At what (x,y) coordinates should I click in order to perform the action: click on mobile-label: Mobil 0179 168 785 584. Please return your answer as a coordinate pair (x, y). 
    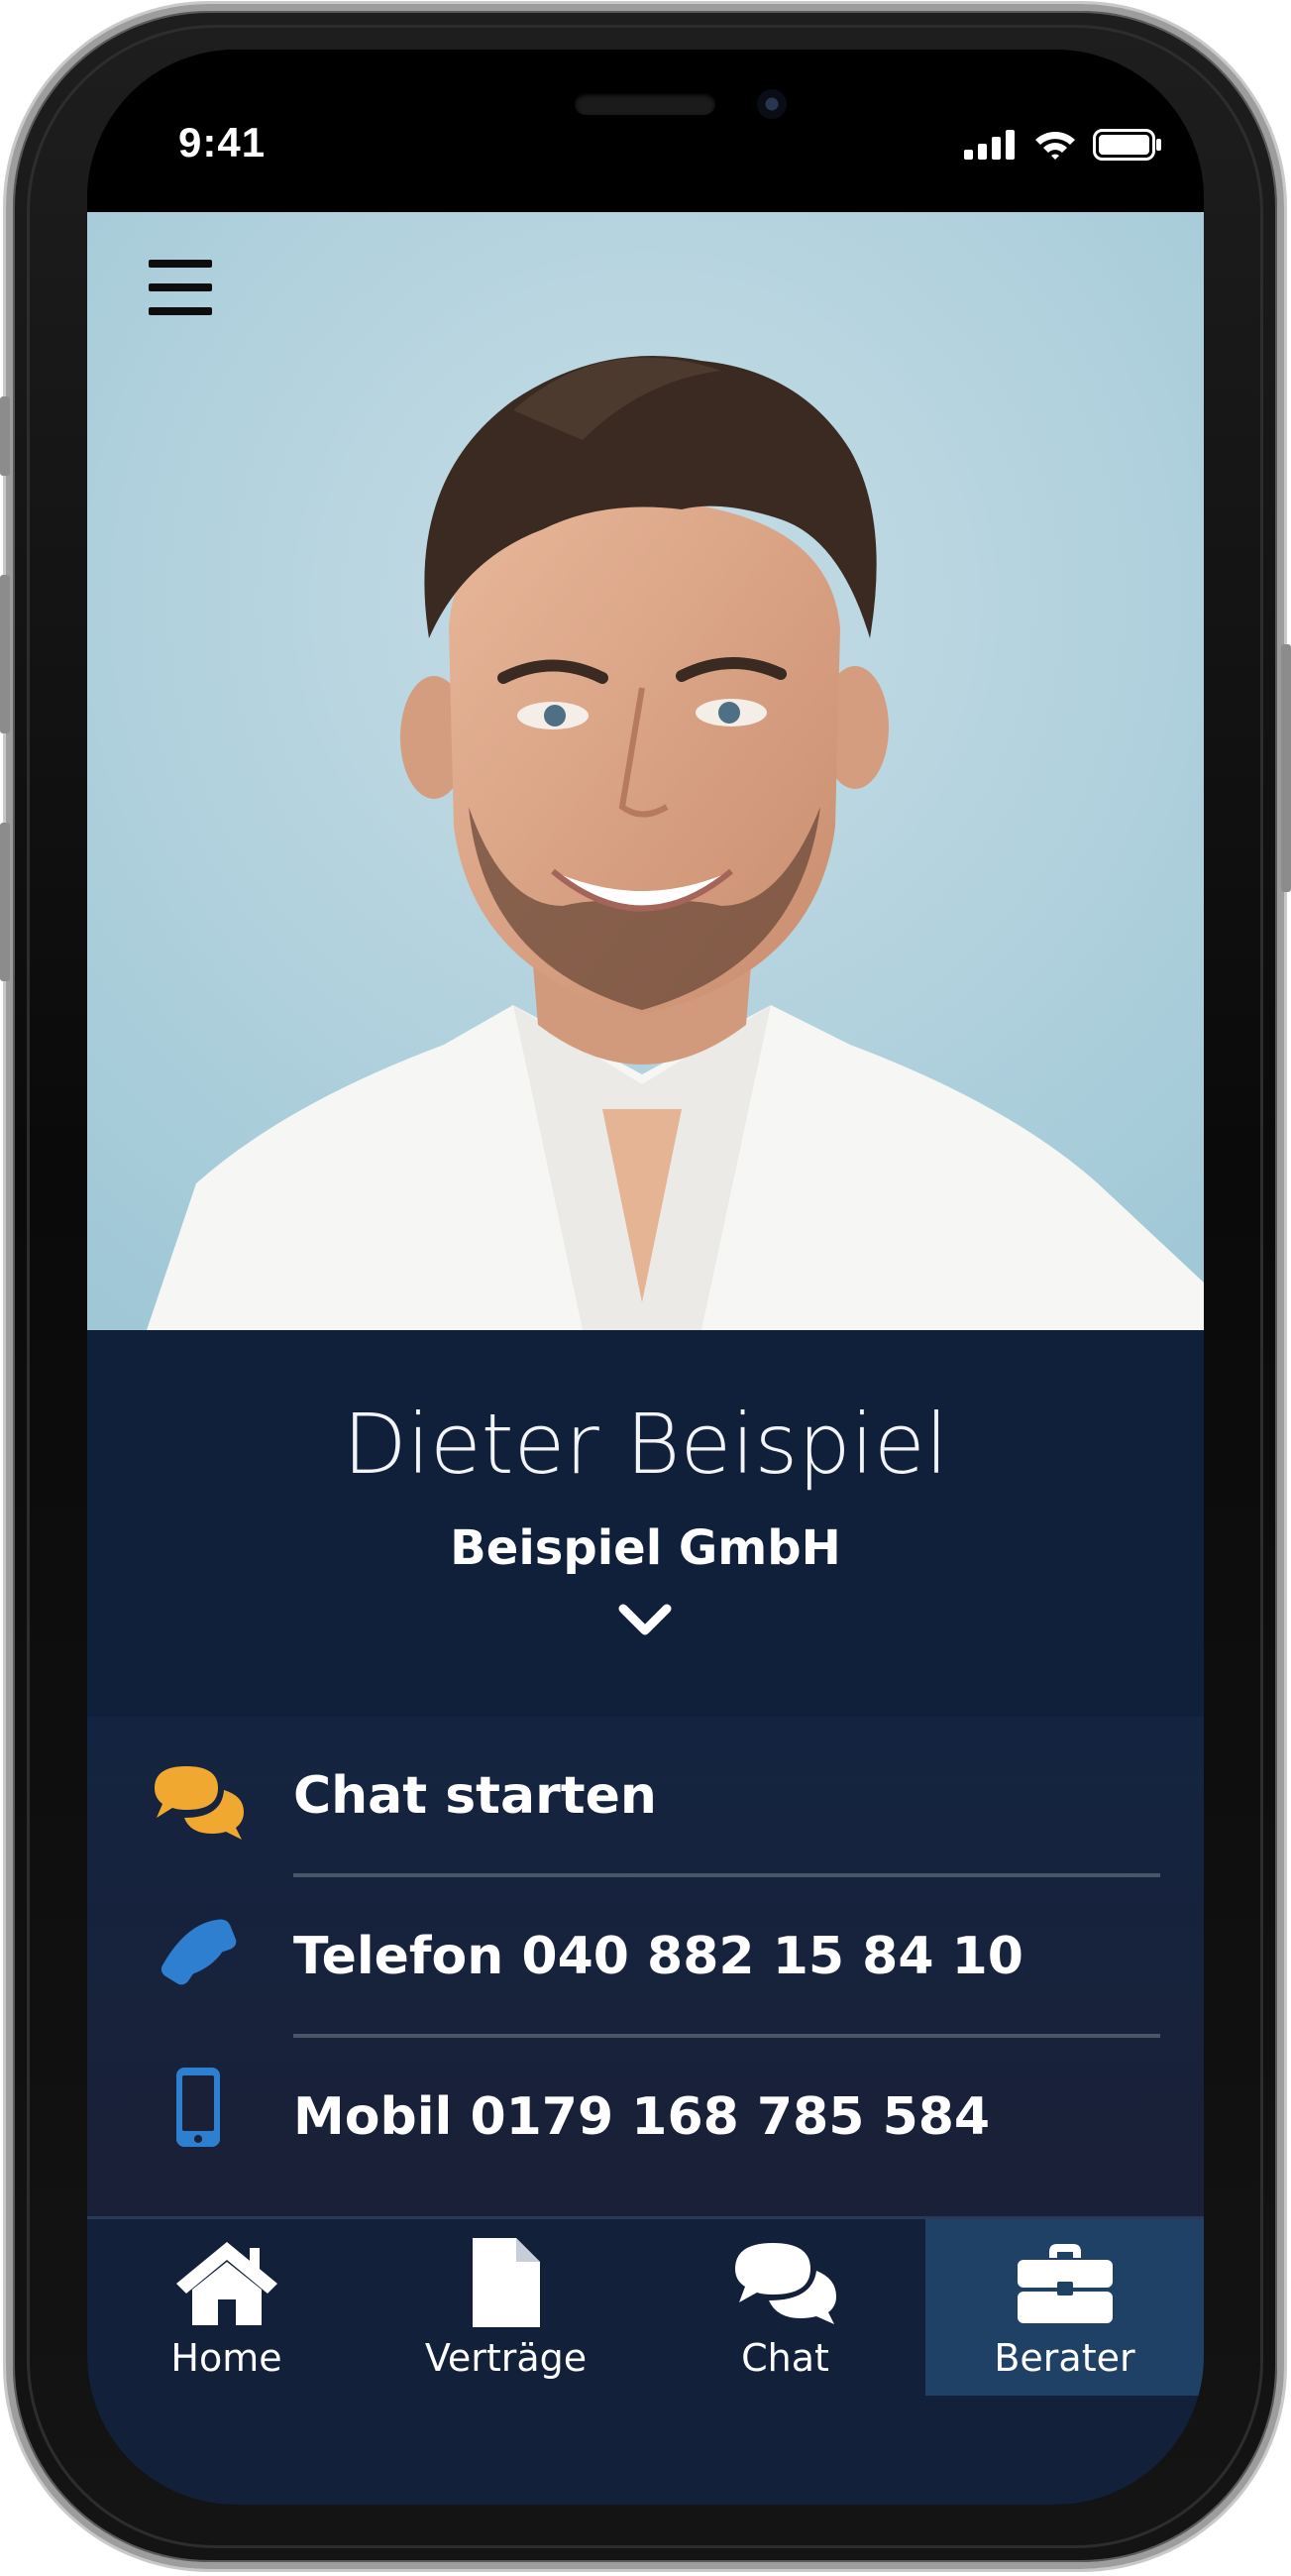
    Looking at the image, I should click on (642, 2117).